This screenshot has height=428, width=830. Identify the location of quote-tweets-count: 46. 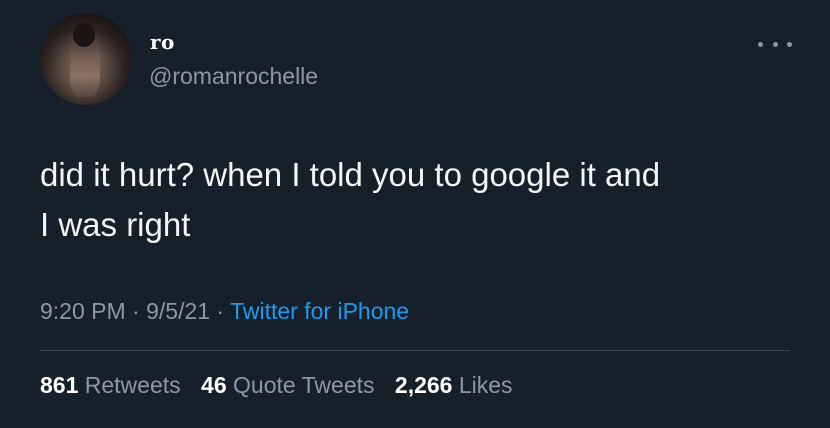
(214, 385).